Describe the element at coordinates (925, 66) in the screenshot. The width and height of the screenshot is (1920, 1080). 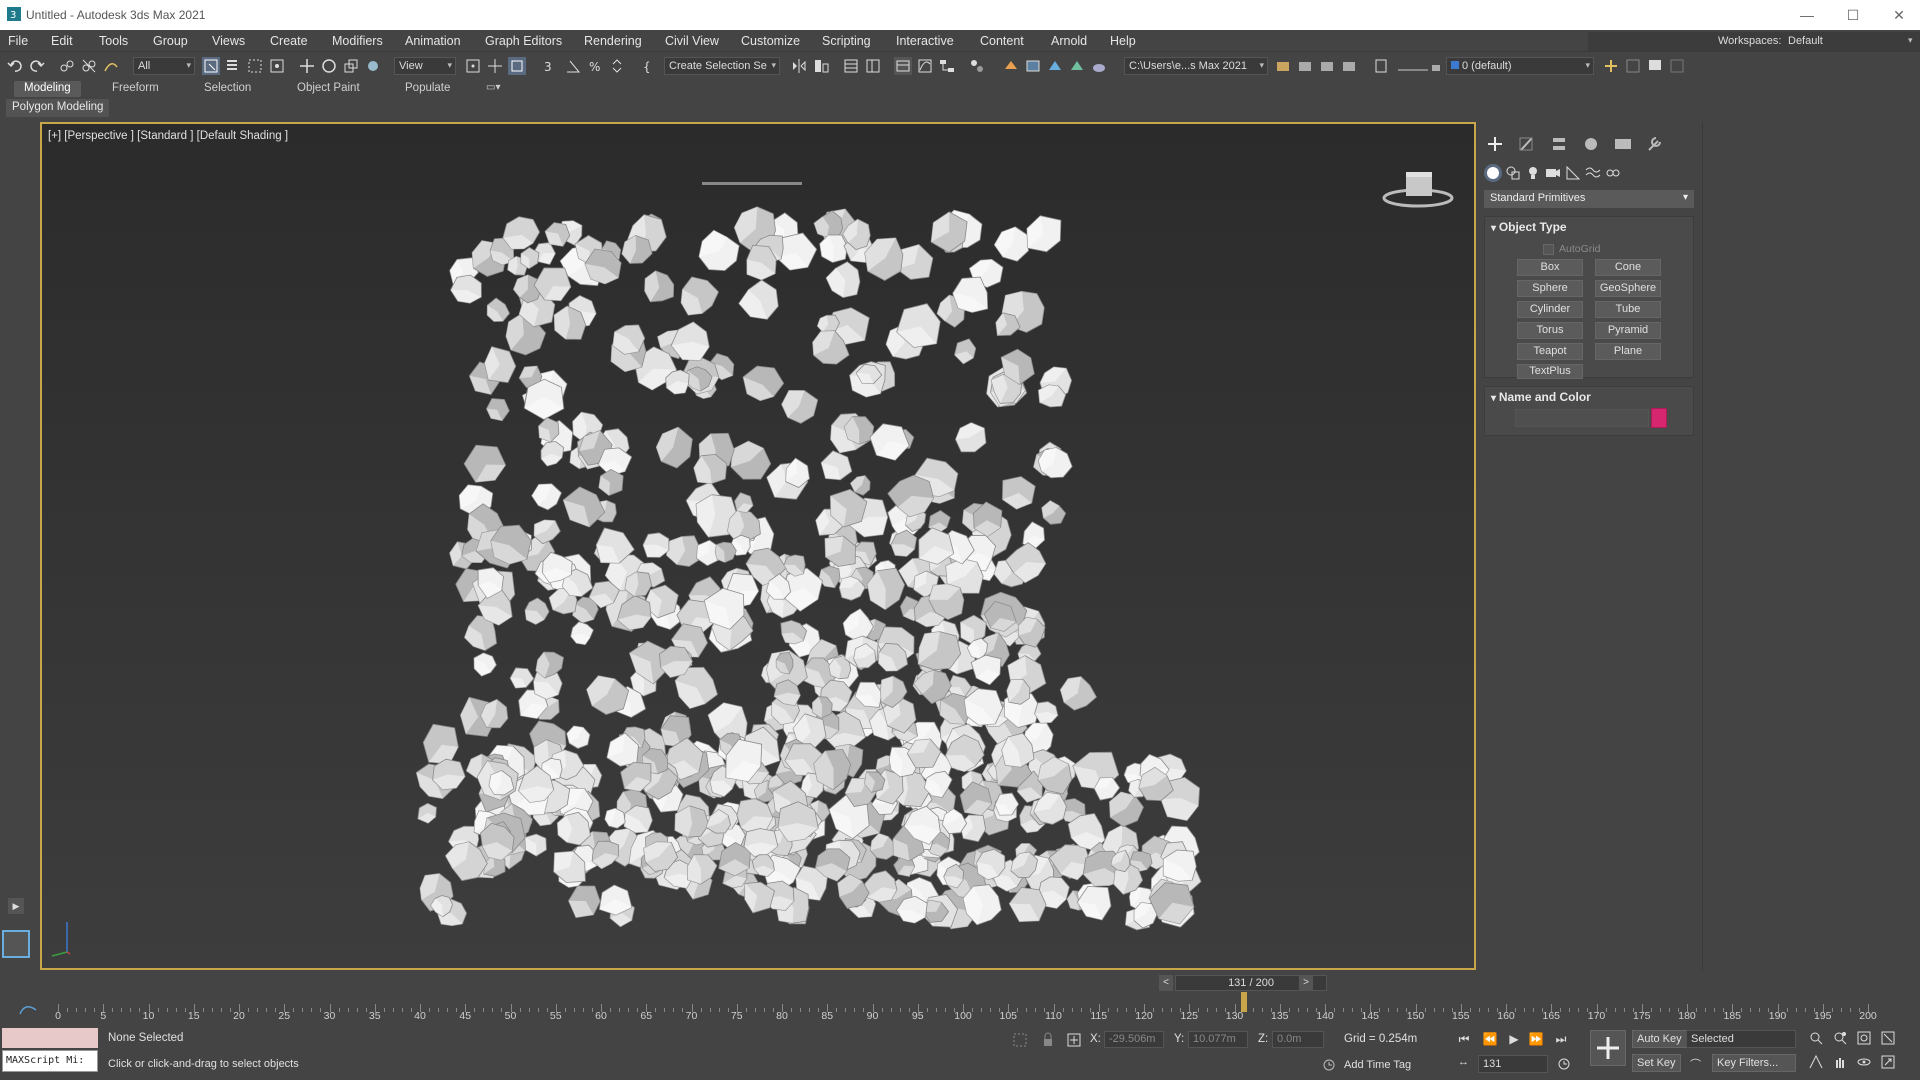
I see `curve-editor-icon` at that location.